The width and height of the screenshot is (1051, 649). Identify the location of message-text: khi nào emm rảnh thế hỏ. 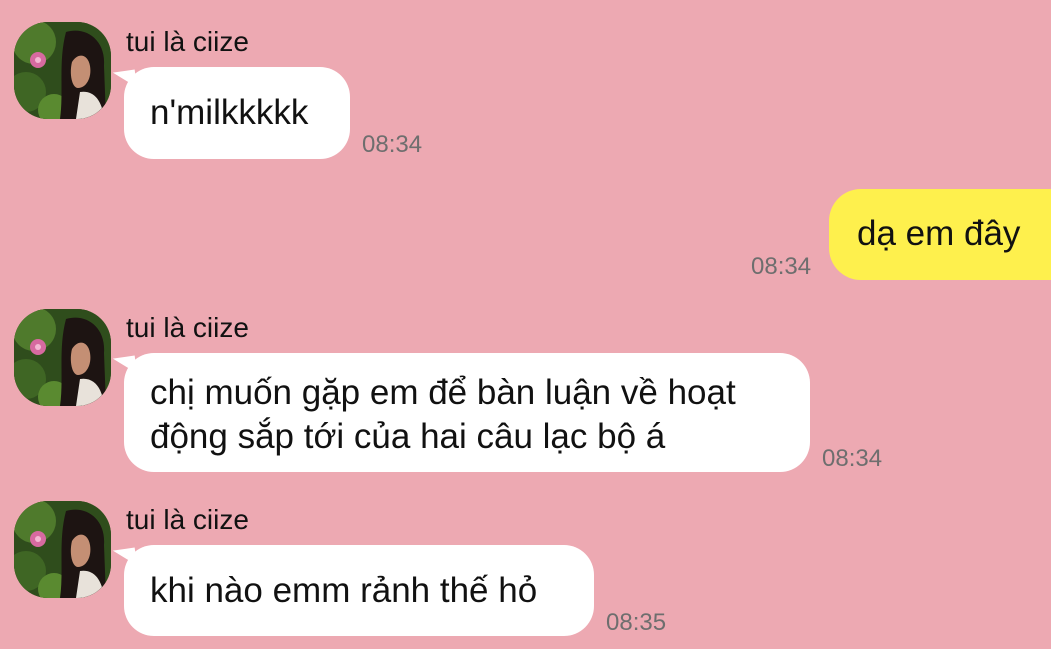
(344, 590).